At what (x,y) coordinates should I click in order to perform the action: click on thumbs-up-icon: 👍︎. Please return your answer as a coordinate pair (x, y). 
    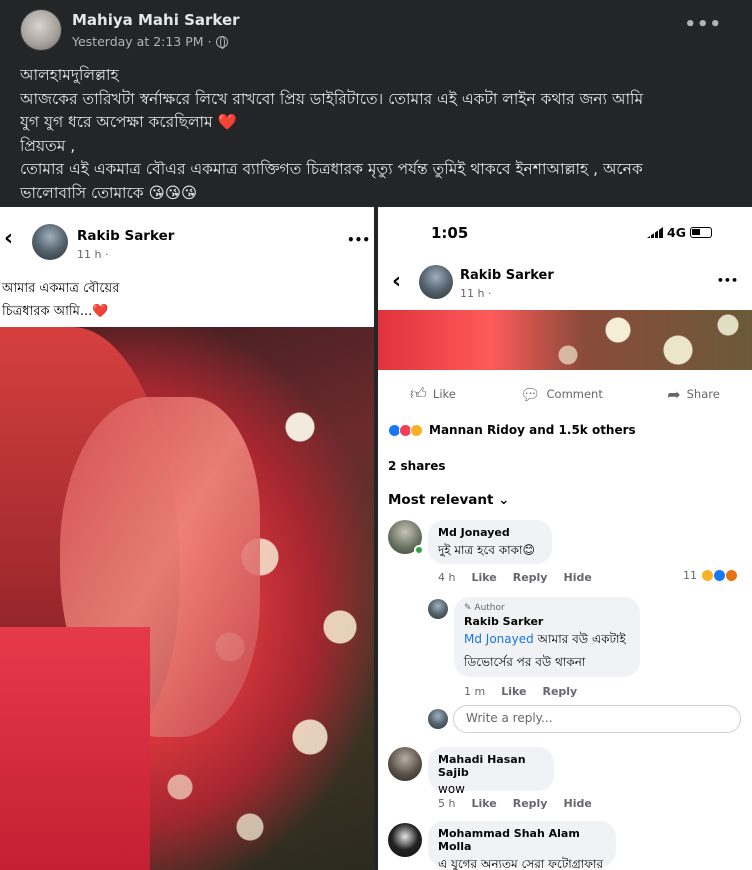
    Looking at the image, I should click on (418, 393).